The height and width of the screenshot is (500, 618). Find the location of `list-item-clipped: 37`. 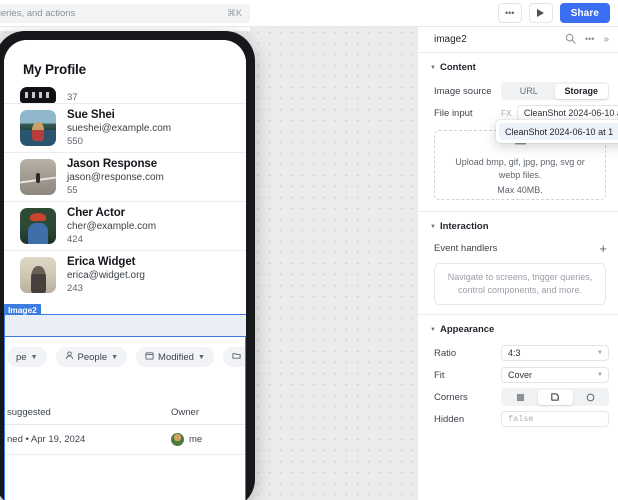

list-item-clipped: 37 is located at coordinates (125, 93).